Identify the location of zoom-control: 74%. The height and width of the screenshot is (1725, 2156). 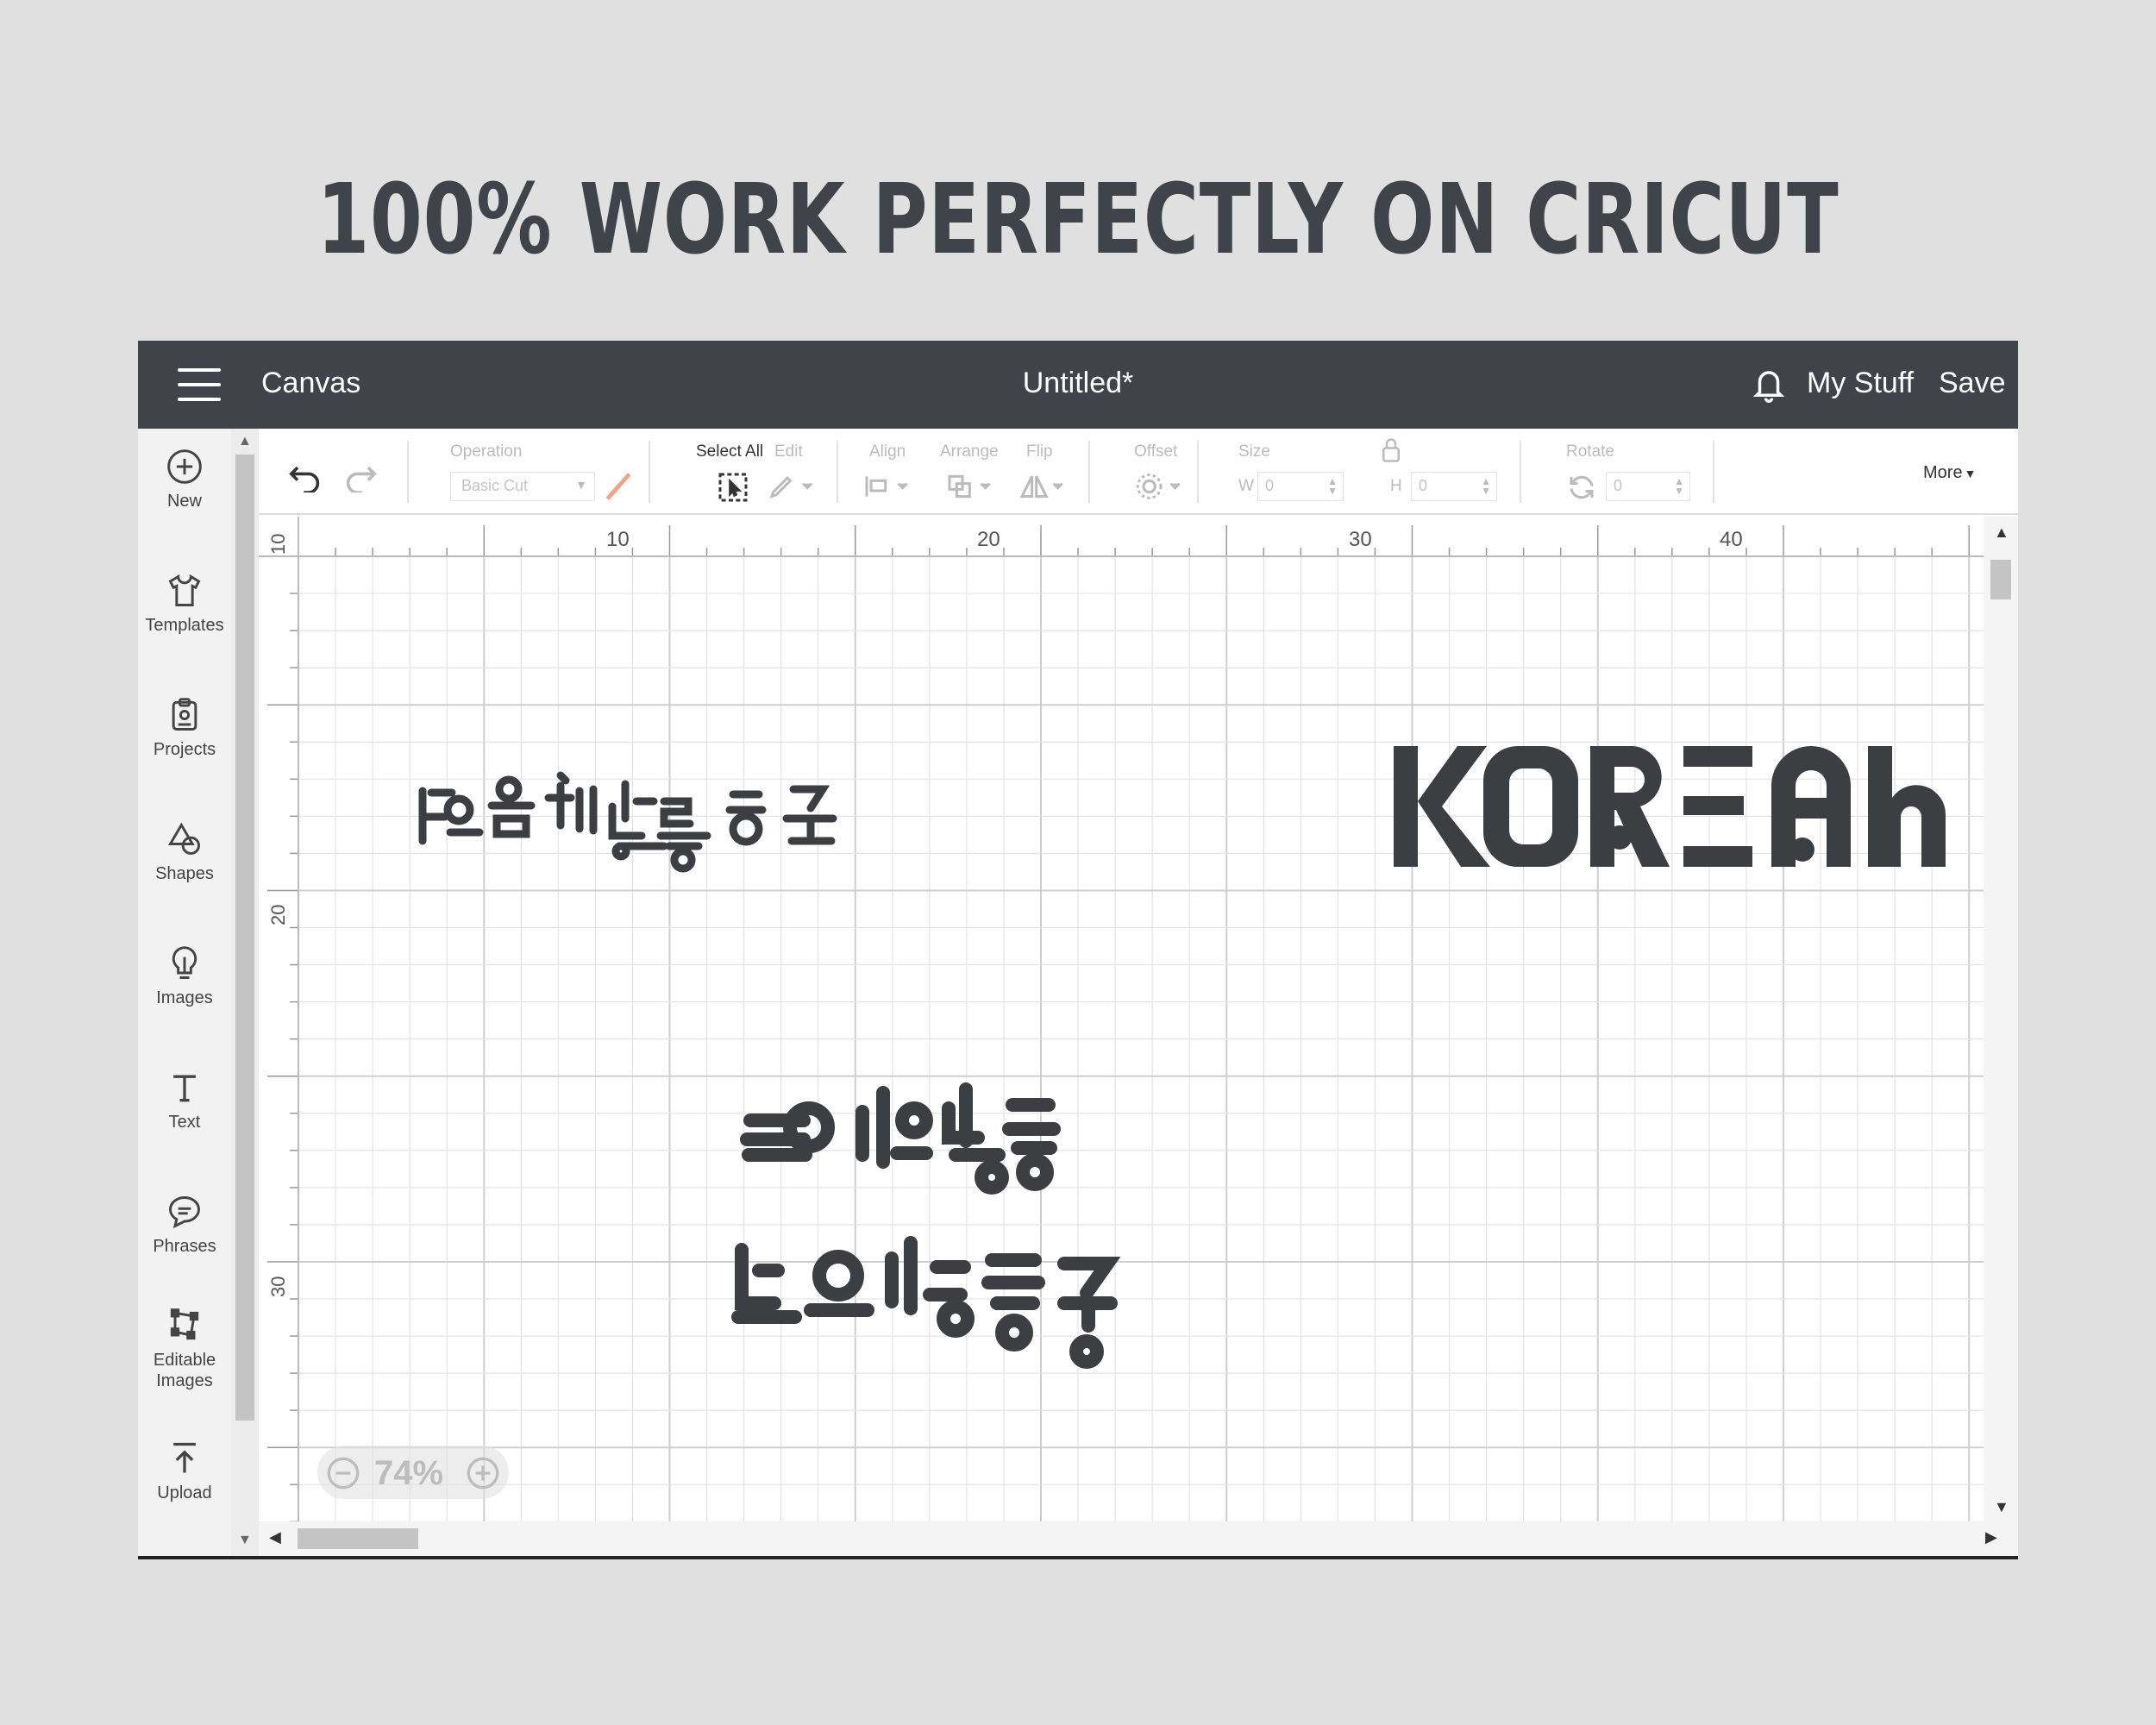
(413, 1472).